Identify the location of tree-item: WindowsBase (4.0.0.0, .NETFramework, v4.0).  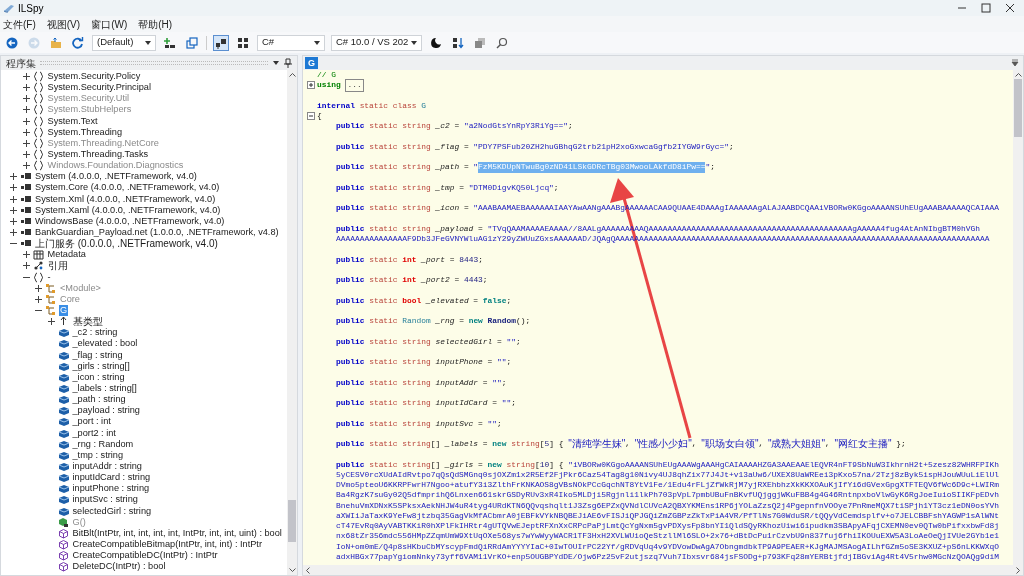
(130, 221).